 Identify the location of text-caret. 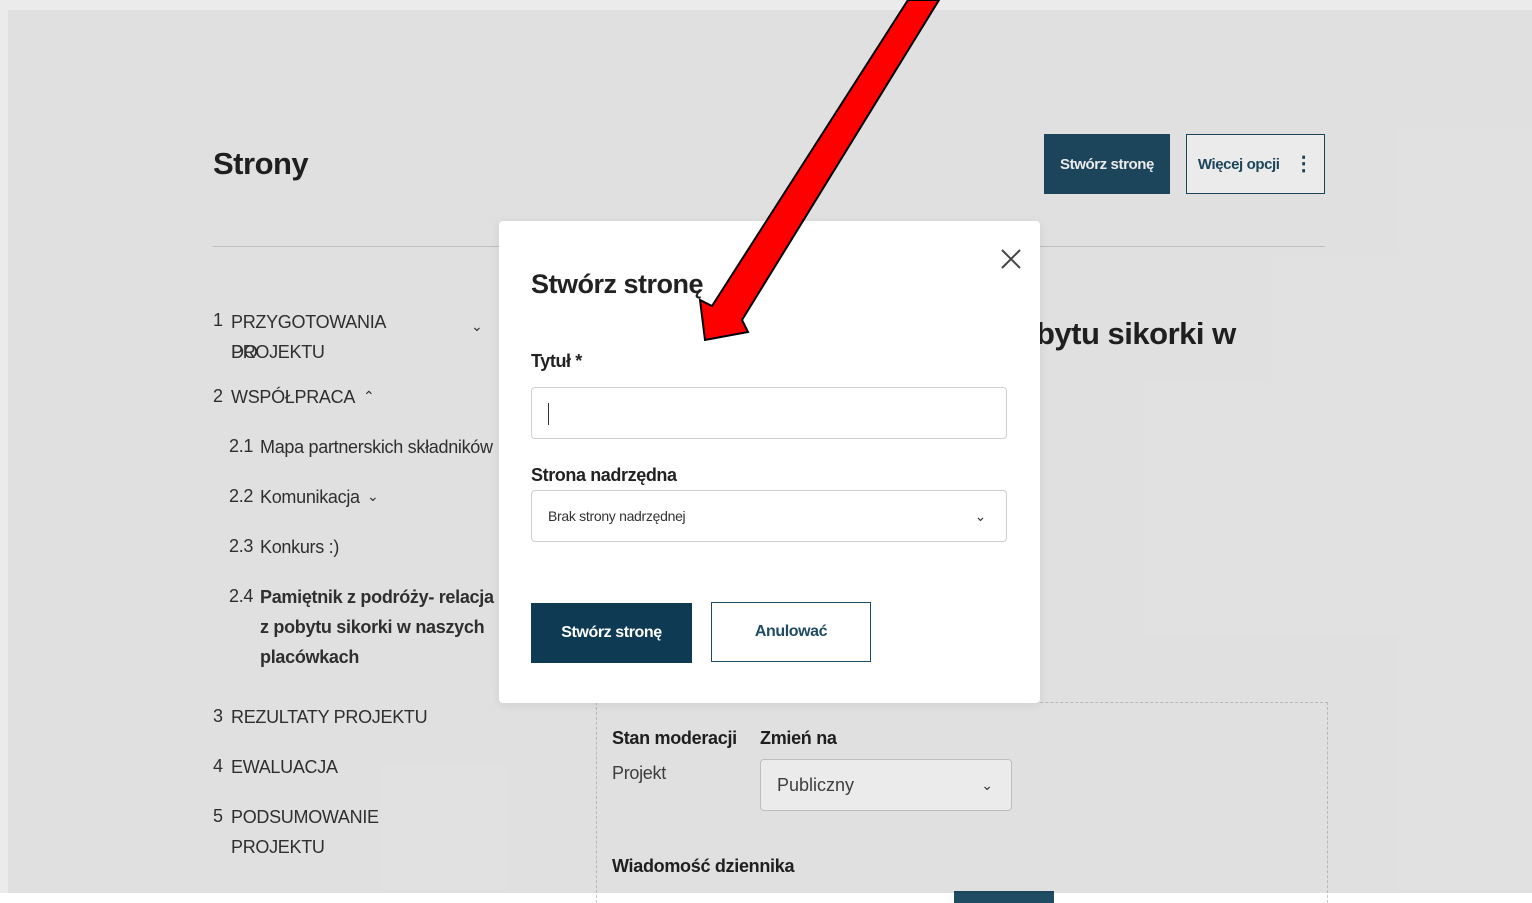
(548, 414).